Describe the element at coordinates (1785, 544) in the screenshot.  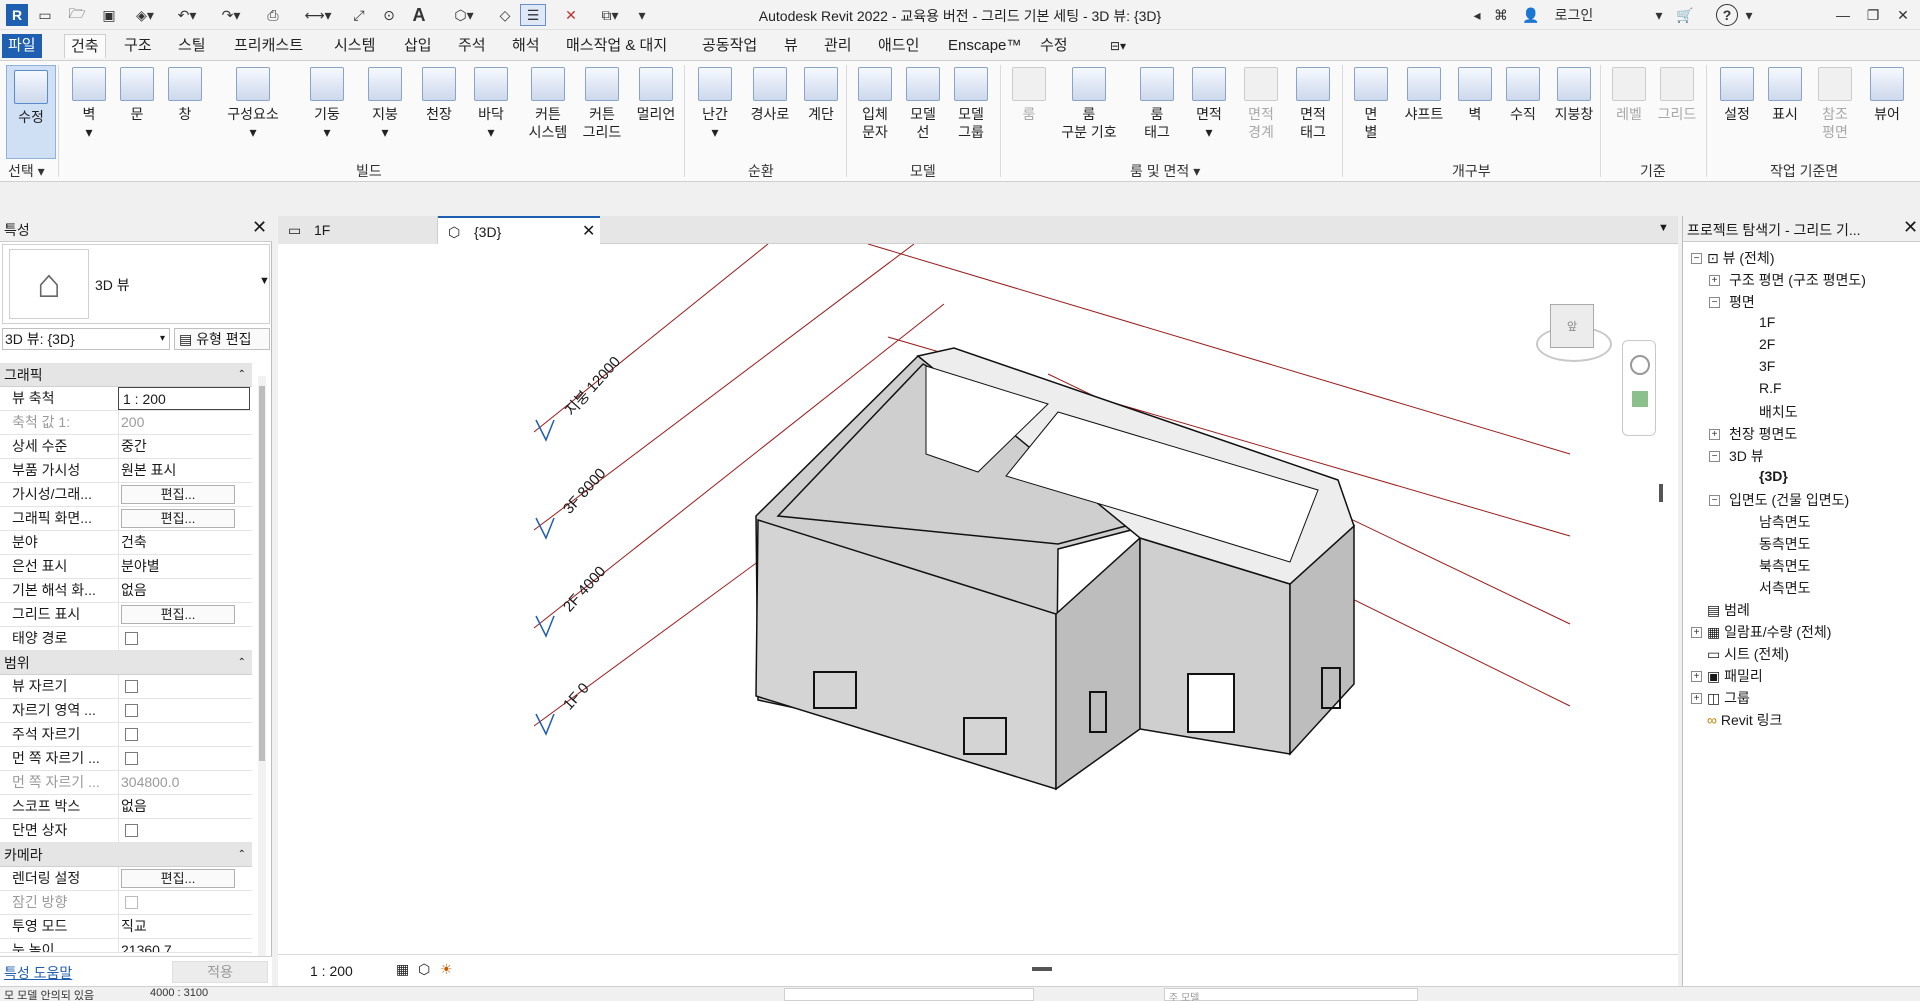
I see `tree-item-east: 동측면도` at that location.